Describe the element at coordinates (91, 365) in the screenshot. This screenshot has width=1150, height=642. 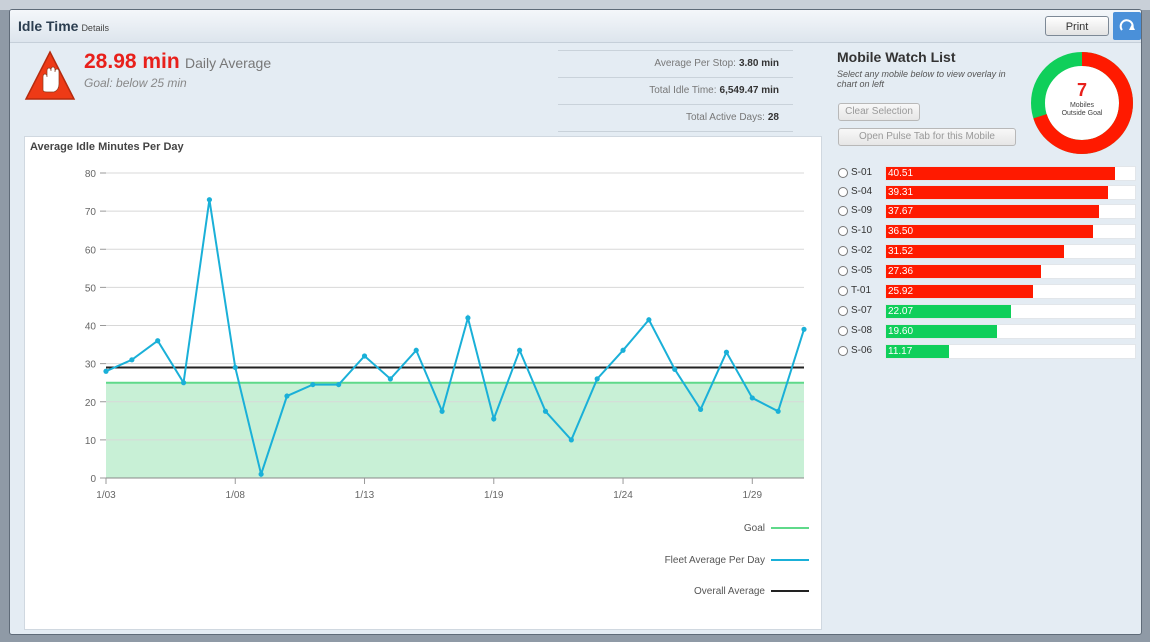
I see `y-tick-label: 30` at that location.